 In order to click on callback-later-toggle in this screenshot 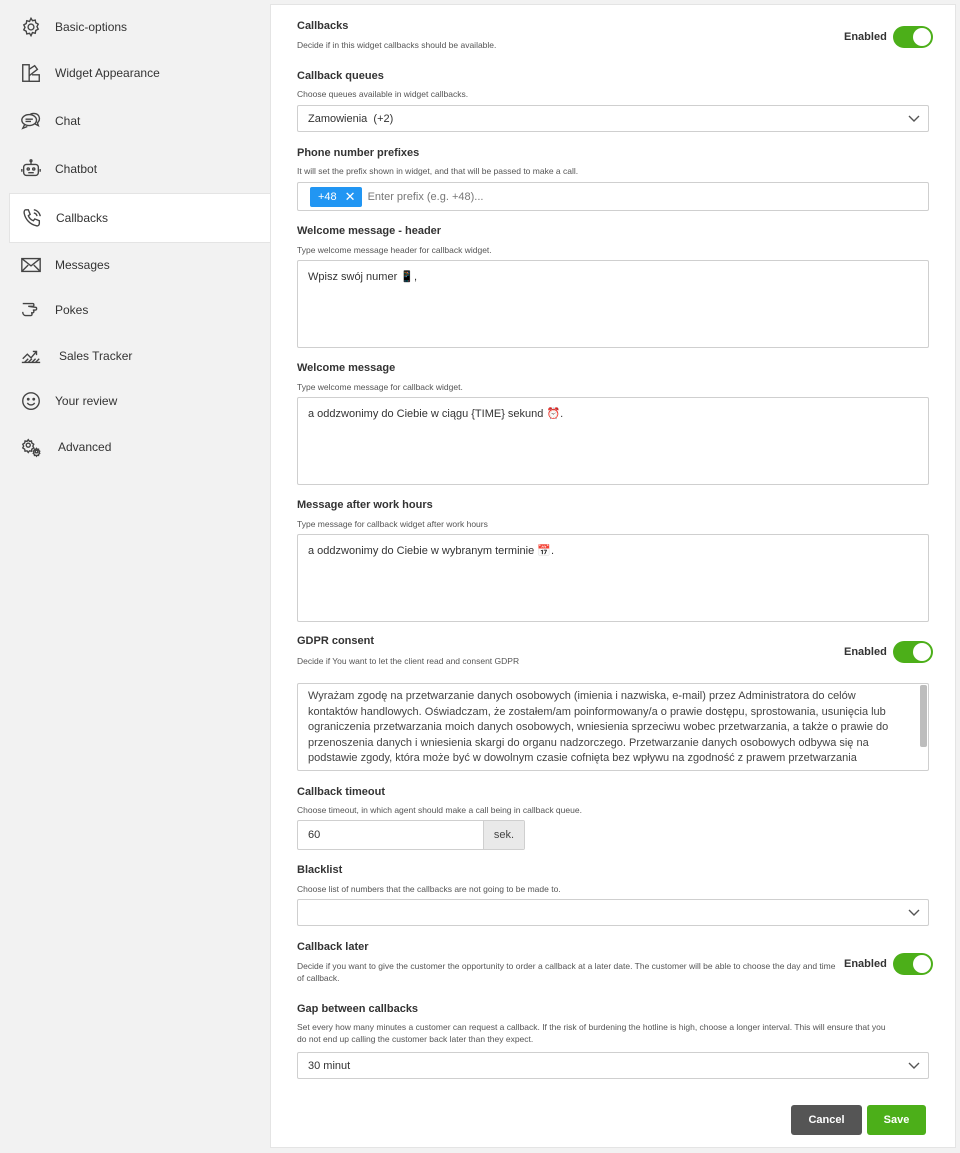, I will do `click(912, 964)`.